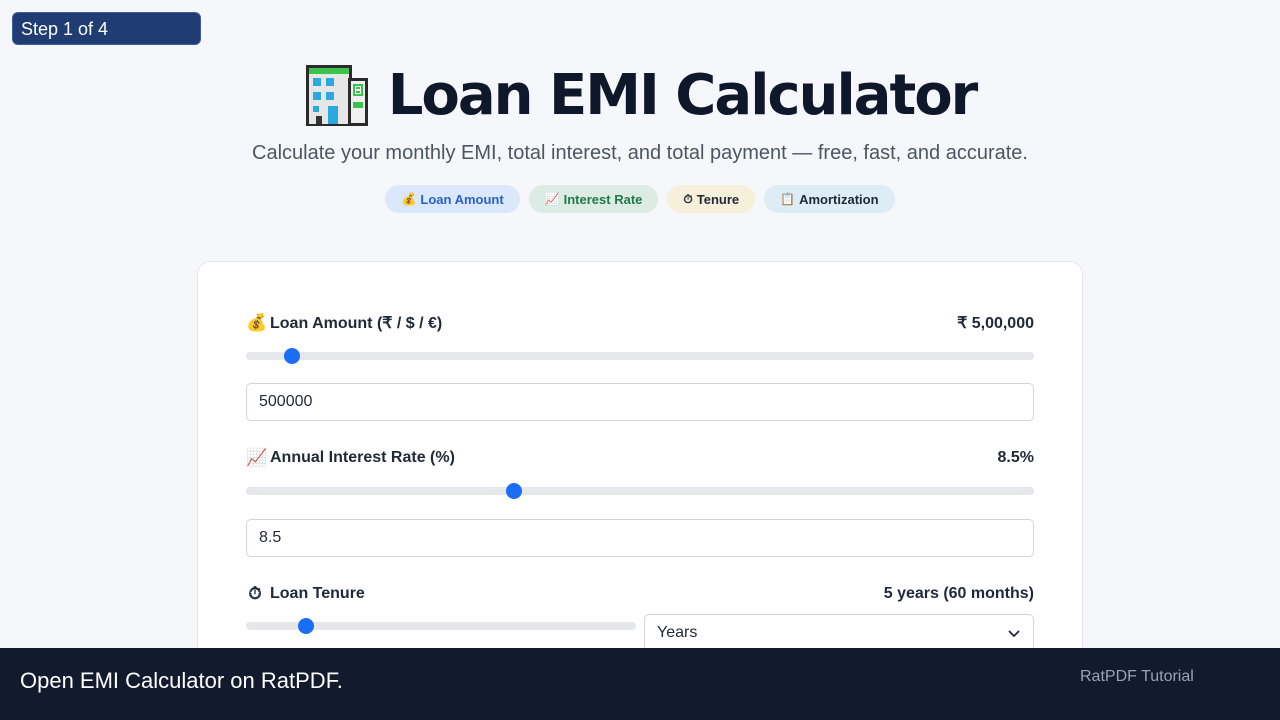  Describe the element at coordinates (441, 626) in the screenshot. I see `tenure-slider` at that location.